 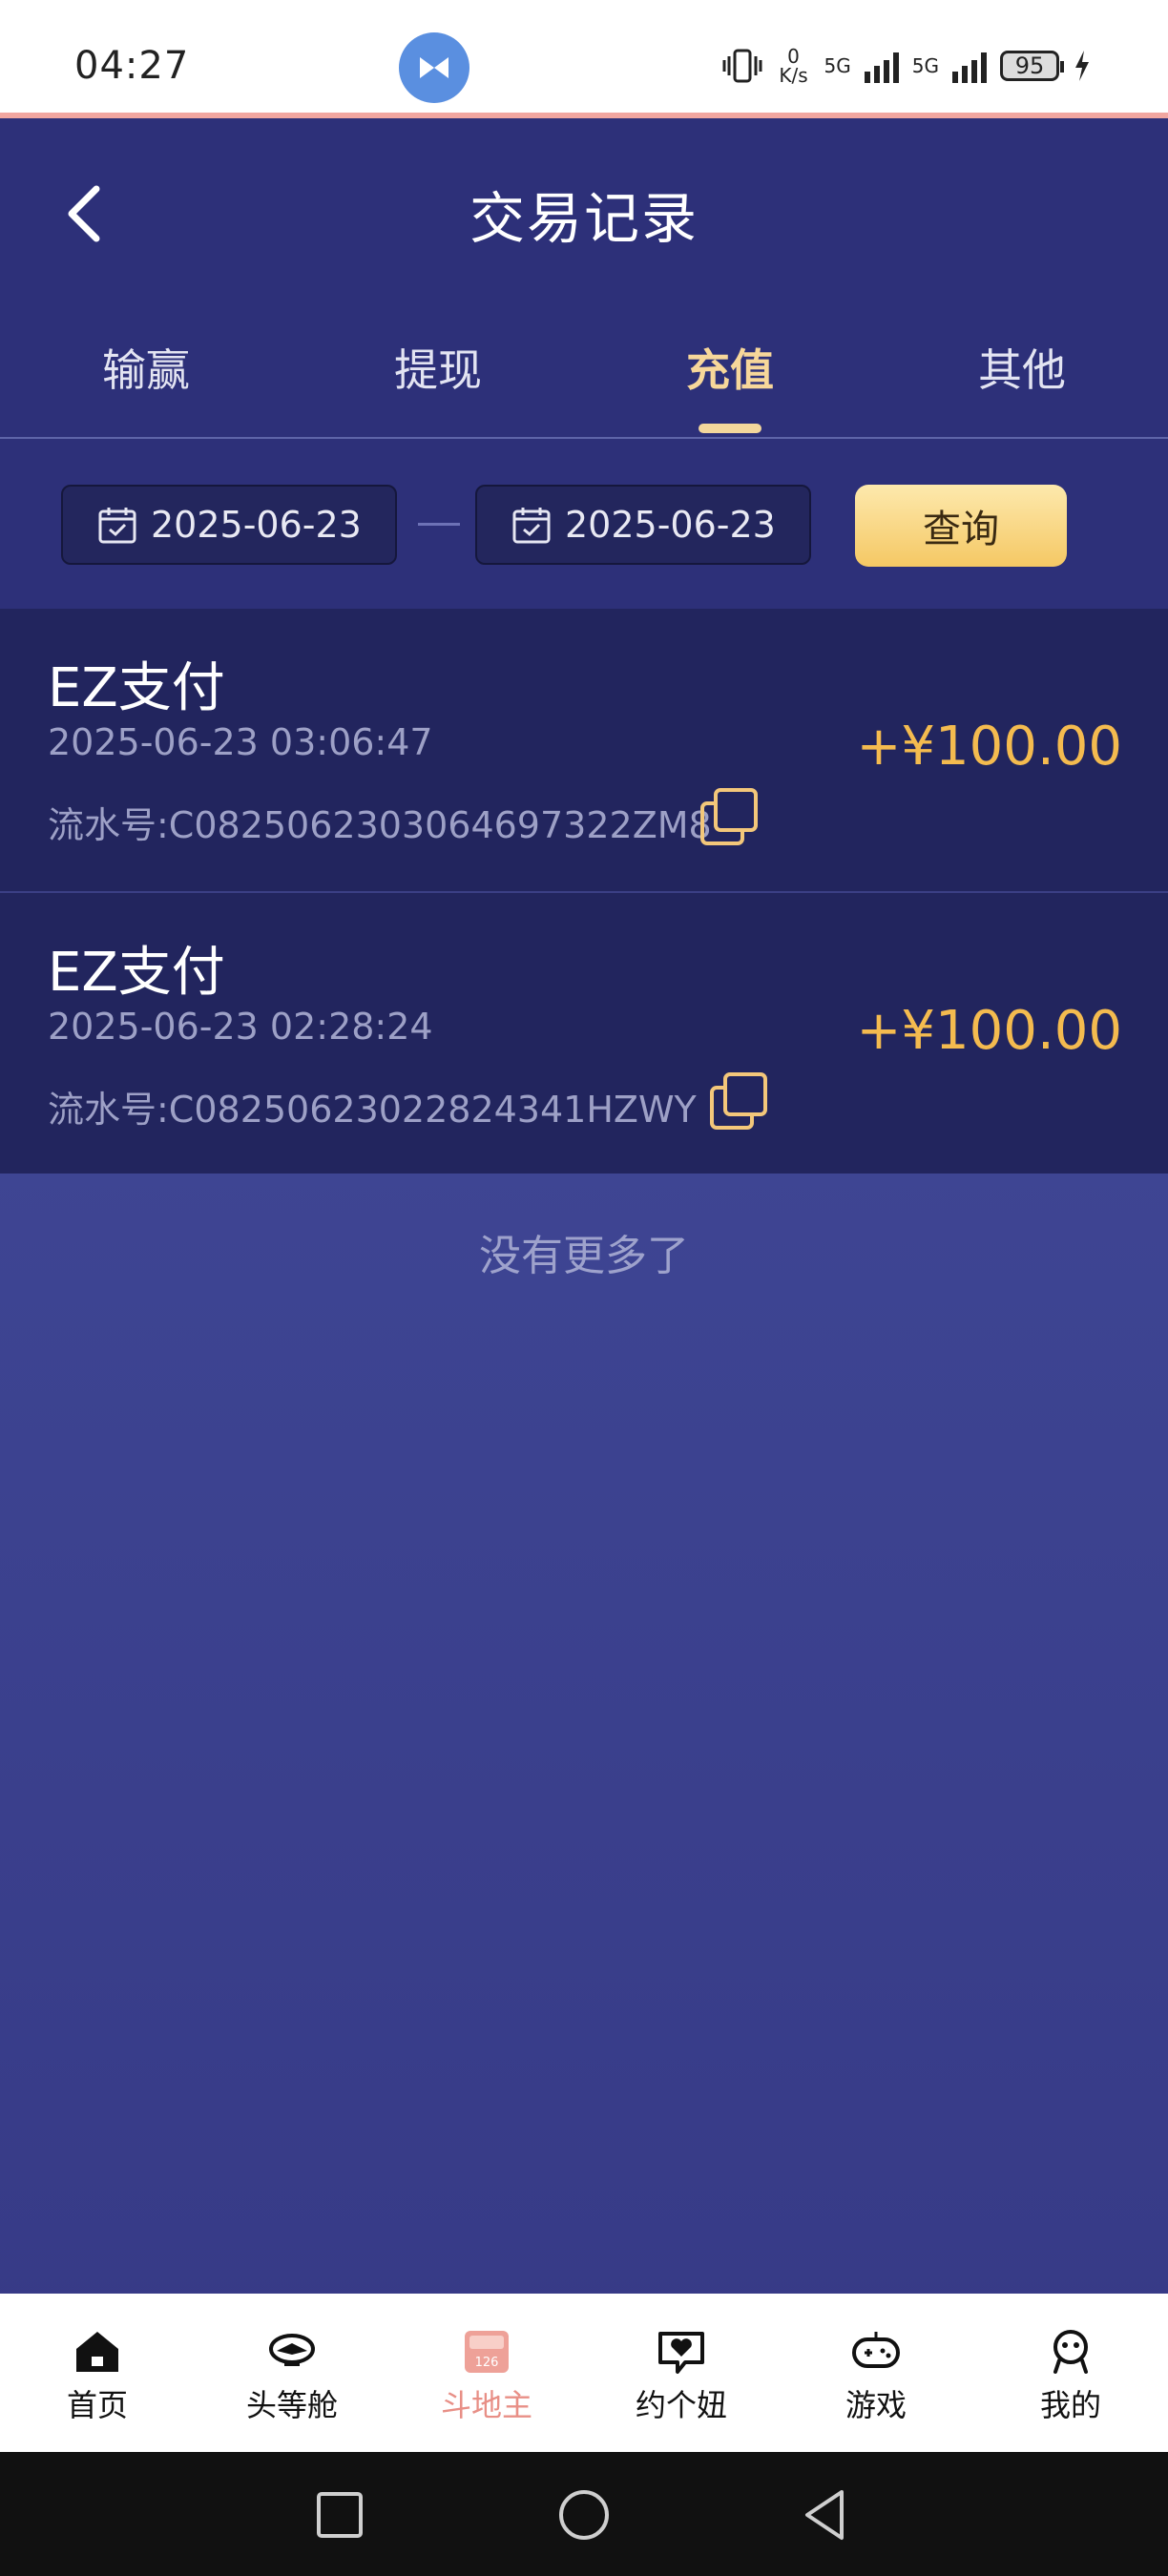 I want to click on nav-item-games: 游戏, so click(x=876, y=2373).